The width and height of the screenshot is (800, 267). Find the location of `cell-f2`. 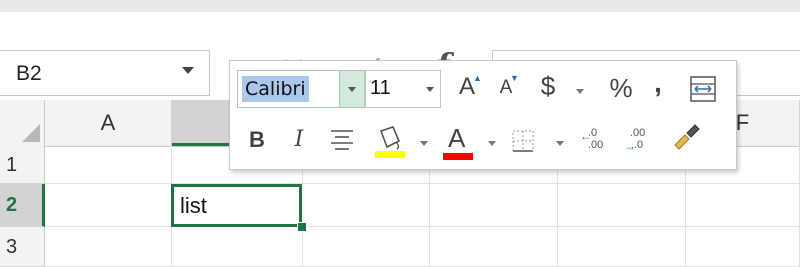

cell-f2 is located at coordinates (743, 205).